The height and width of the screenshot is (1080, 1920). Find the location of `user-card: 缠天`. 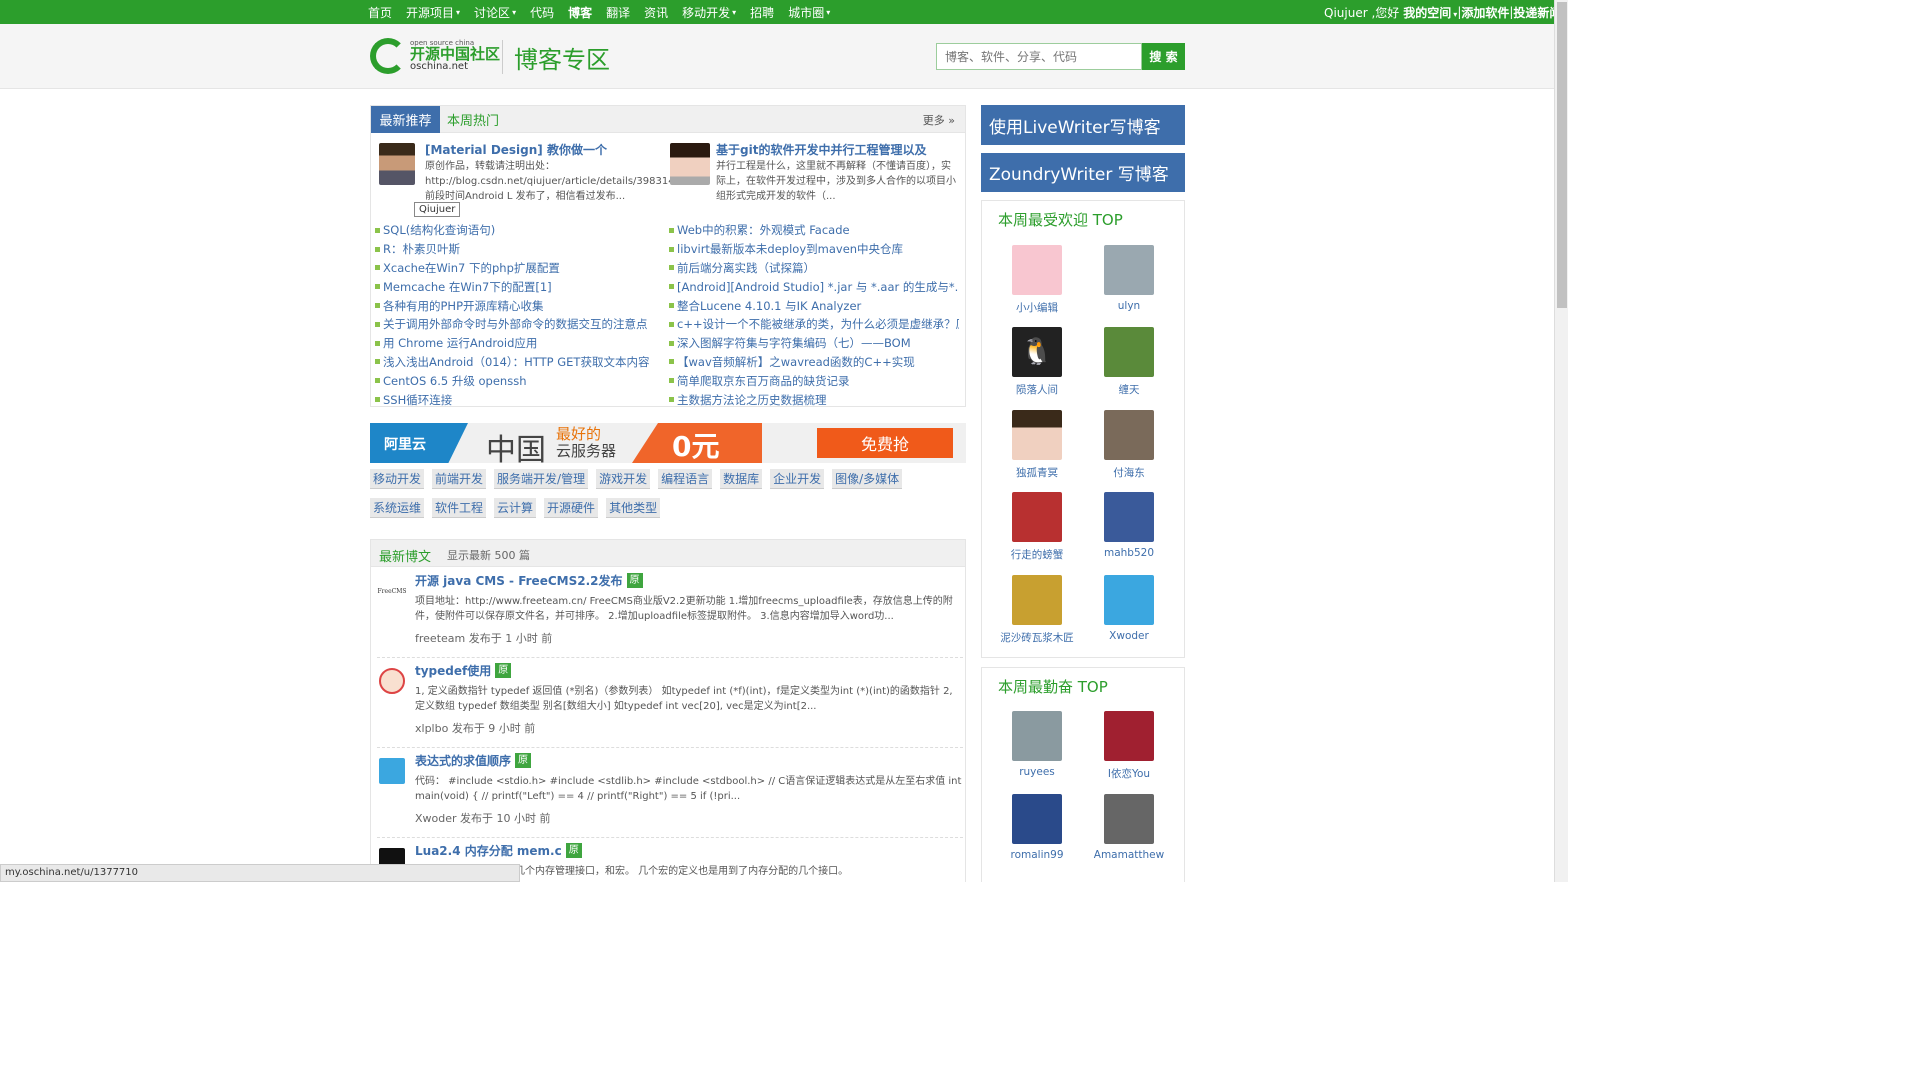

user-card: 缠天 is located at coordinates (1129, 362).